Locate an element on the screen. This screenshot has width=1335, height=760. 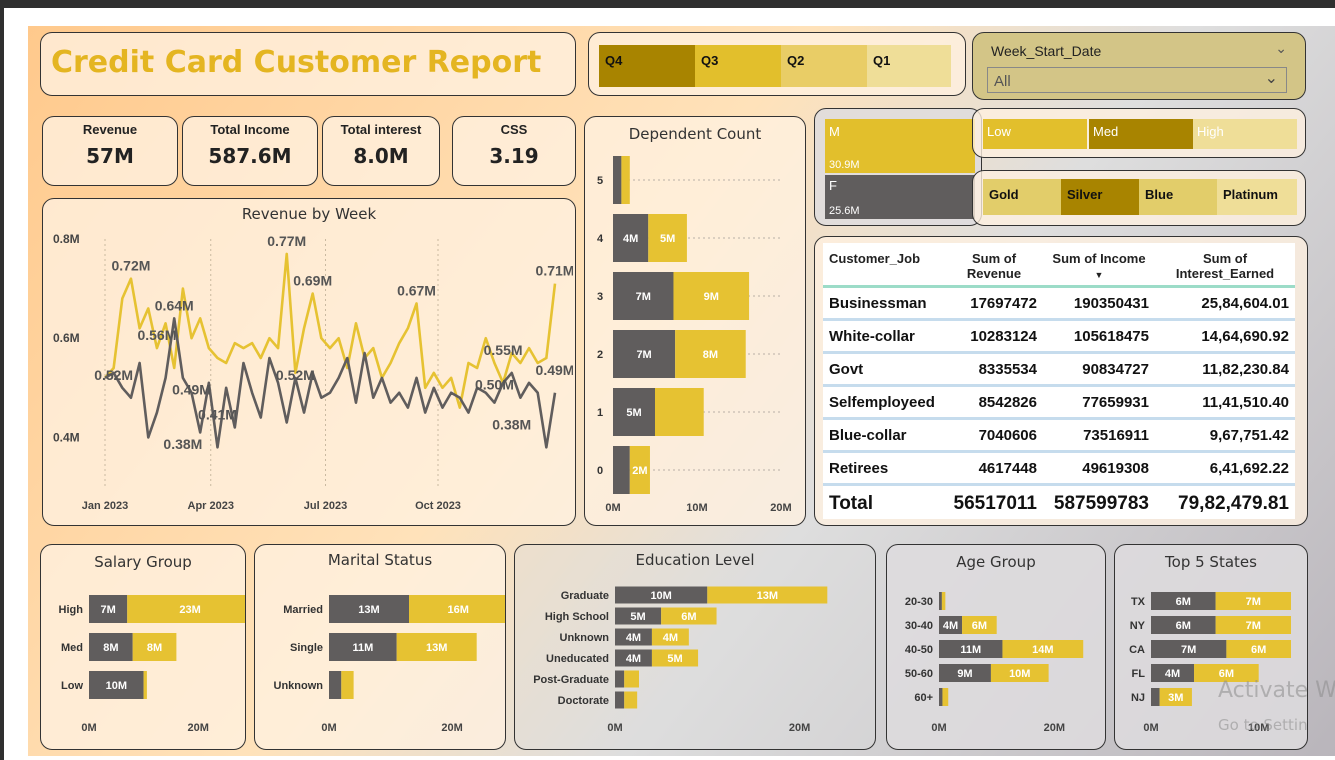
bar-data-label: 11M is located at coordinates (362, 648).